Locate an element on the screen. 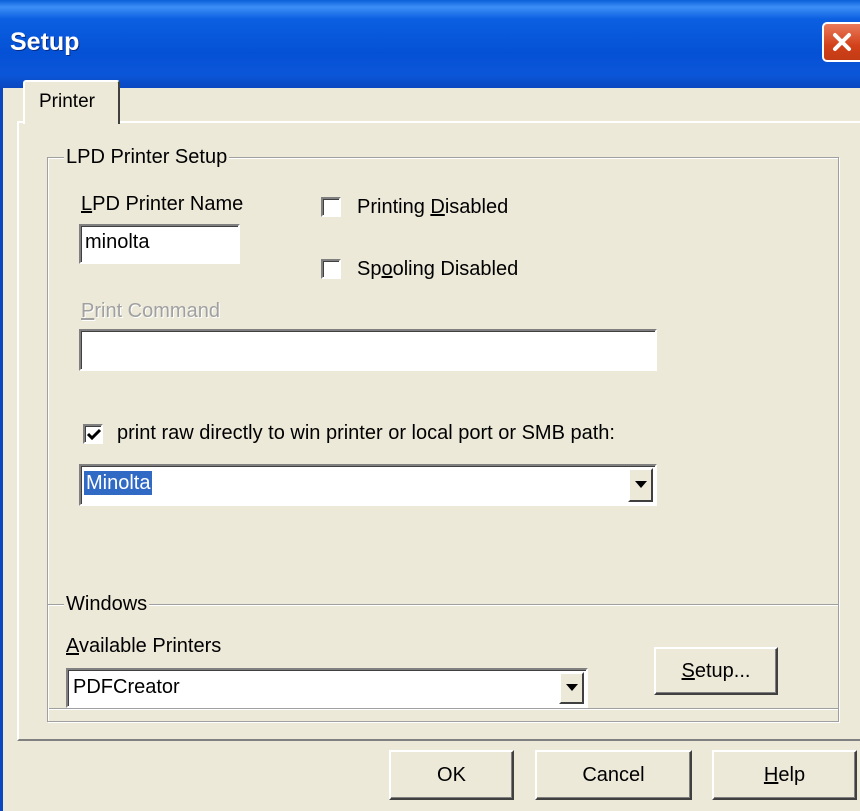 This screenshot has width=860, height=811. close-button is located at coordinates (841, 42).